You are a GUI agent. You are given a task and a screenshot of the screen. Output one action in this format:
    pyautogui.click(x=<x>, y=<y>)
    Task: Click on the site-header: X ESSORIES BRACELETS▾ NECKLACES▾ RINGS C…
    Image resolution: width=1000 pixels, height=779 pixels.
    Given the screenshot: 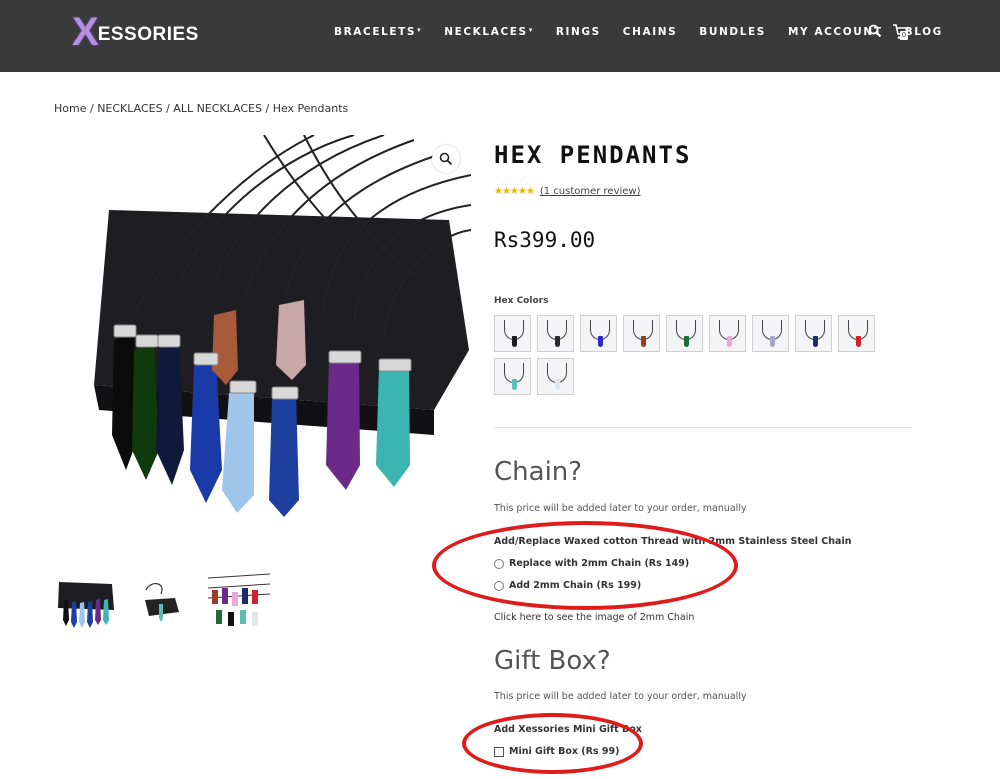 What is the action you would take?
    pyautogui.click(x=500, y=36)
    